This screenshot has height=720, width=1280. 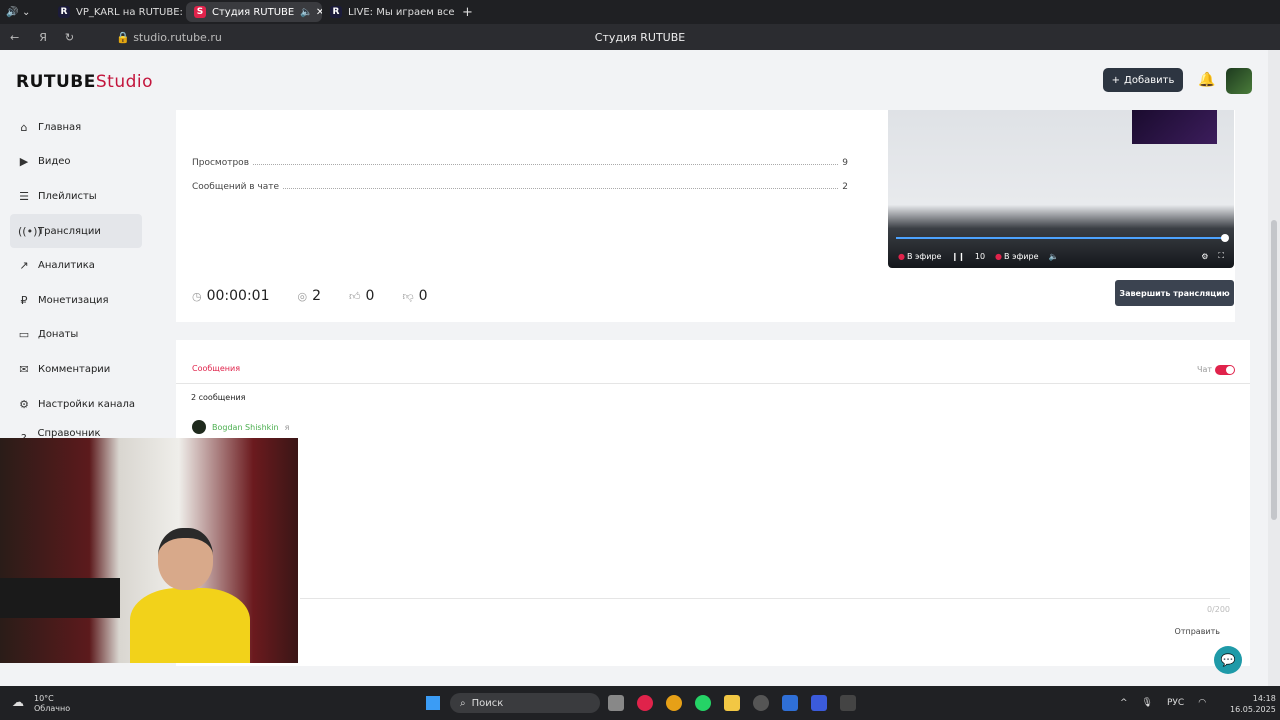 I want to click on tab-label: Студия RUTUBE, so click(x=253, y=12).